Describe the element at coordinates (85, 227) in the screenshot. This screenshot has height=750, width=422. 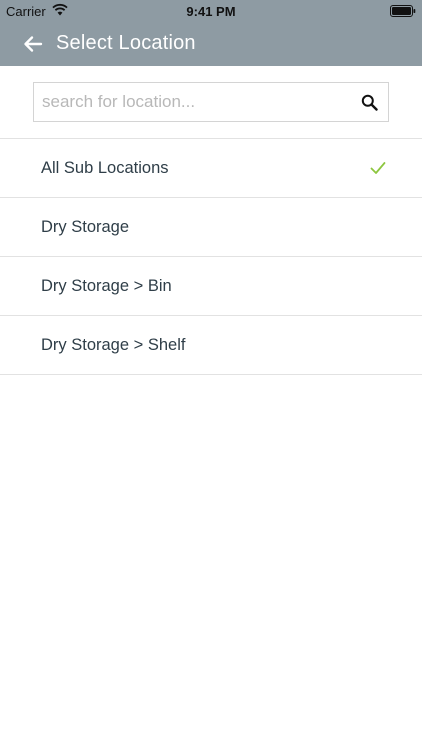
I see `location-label: Dry Storage` at that location.